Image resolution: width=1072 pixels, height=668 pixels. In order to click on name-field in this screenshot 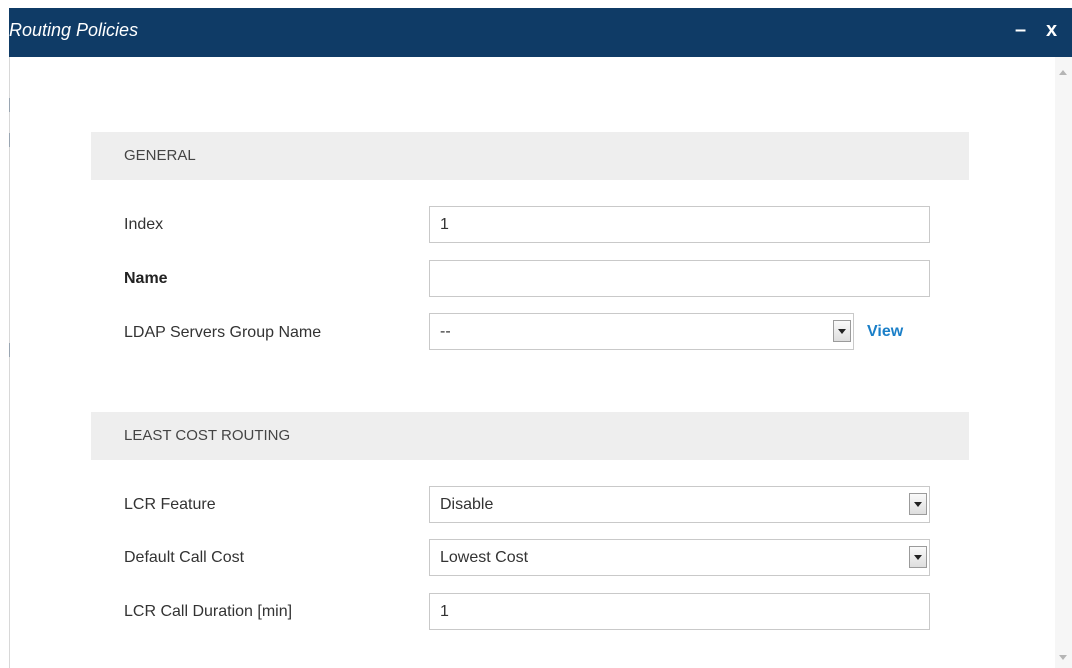, I will do `click(679, 278)`.